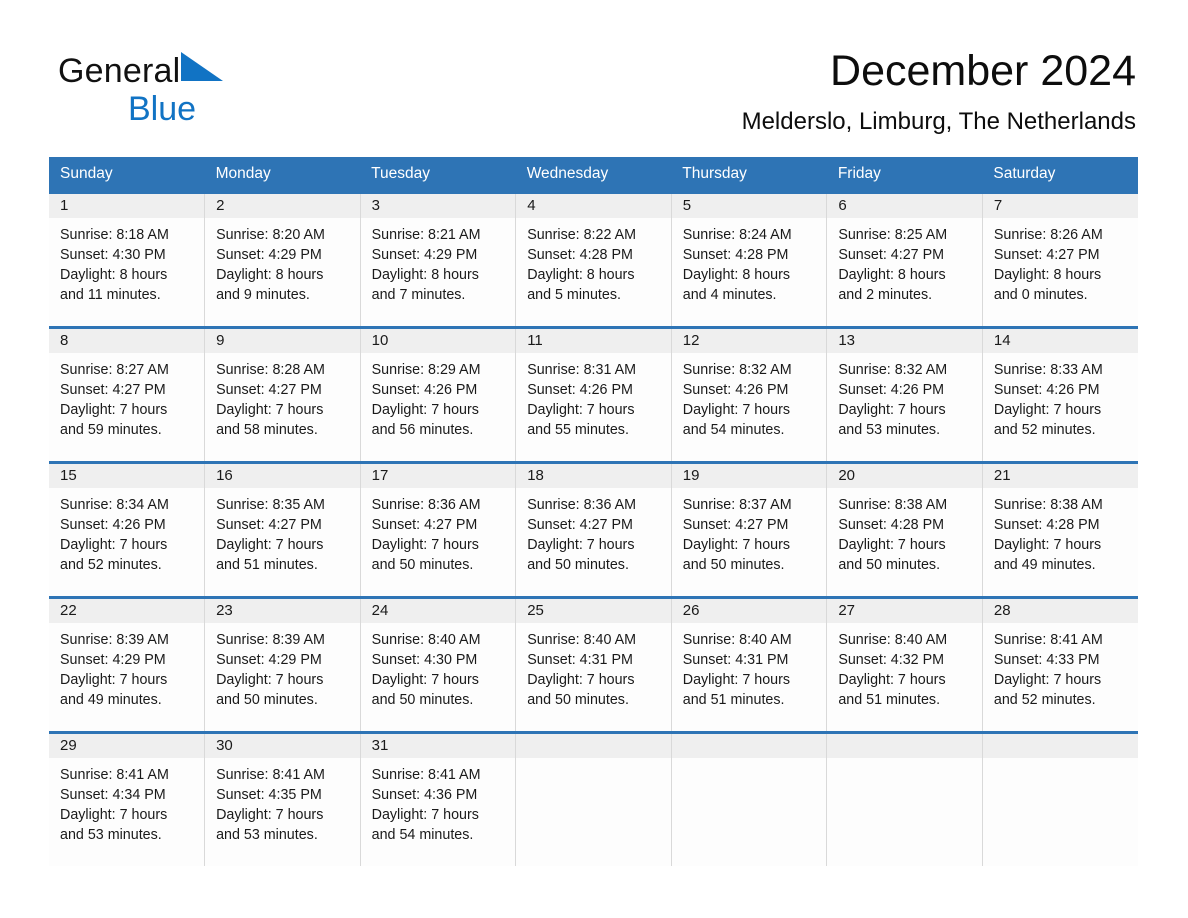 The height and width of the screenshot is (918, 1188). What do you see at coordinates (424, 255) in the screenshot?
I see `sunset-time: Sunset: 4:29 PM` at bounding box center [424, 255].